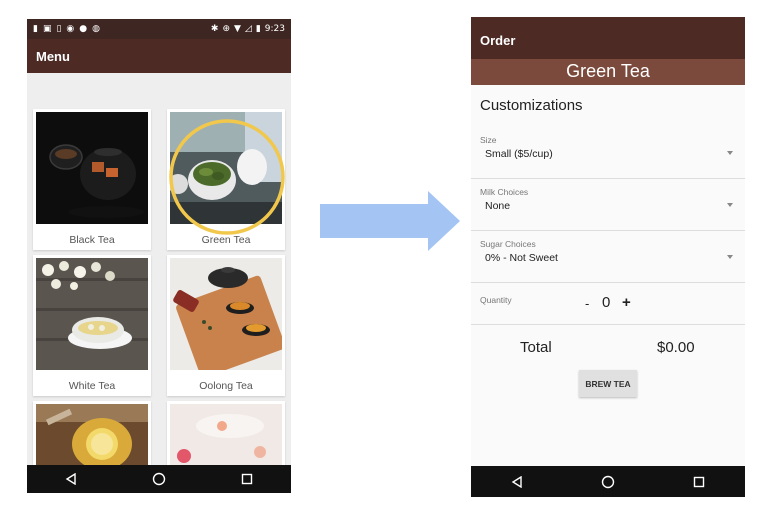 The height and width of the screenshot is (511, 773). I want to click on lemon-tea-image, so click(92, 434).